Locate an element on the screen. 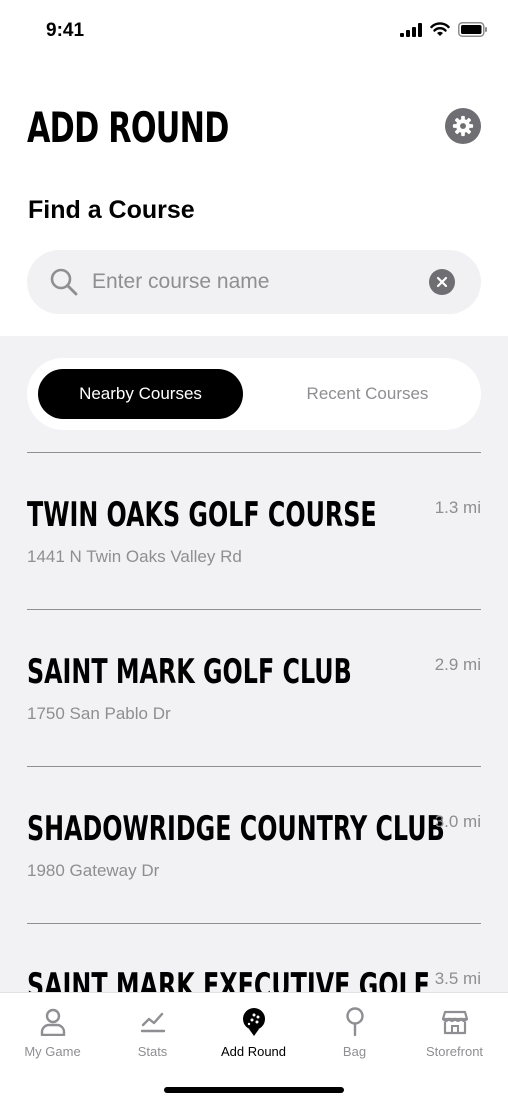 The height and width of the screenshot is (1100, 508). home-indicator is located at coordinates (254, 1090).